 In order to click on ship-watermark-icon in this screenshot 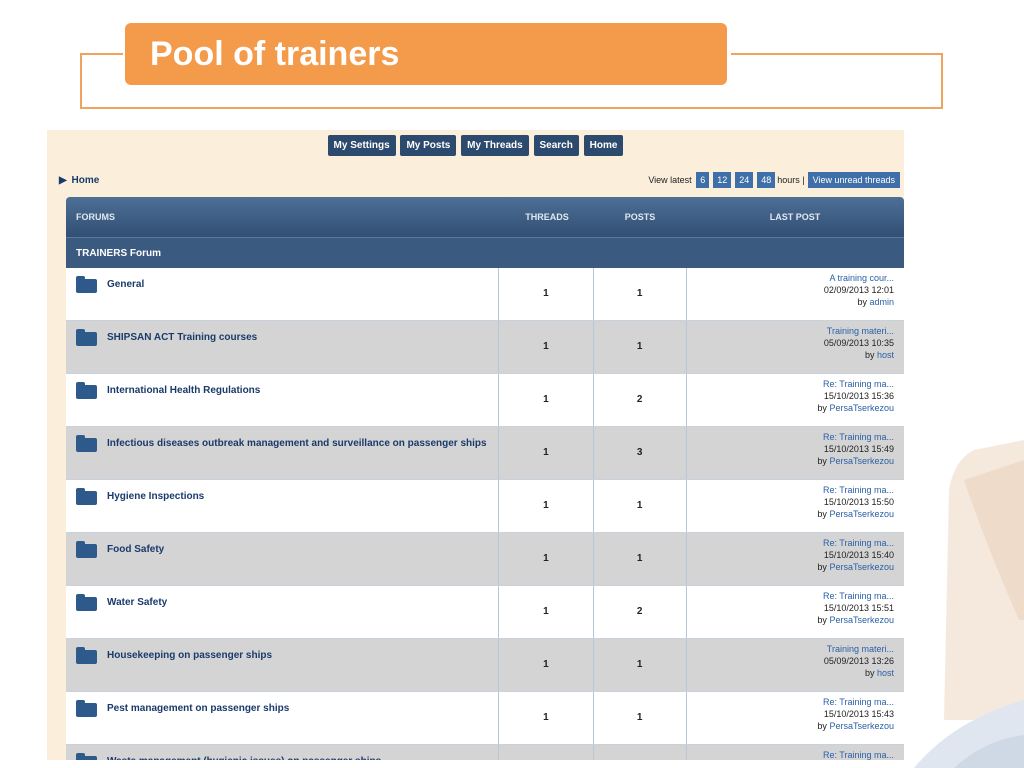, I will do `click(969, 604)`.